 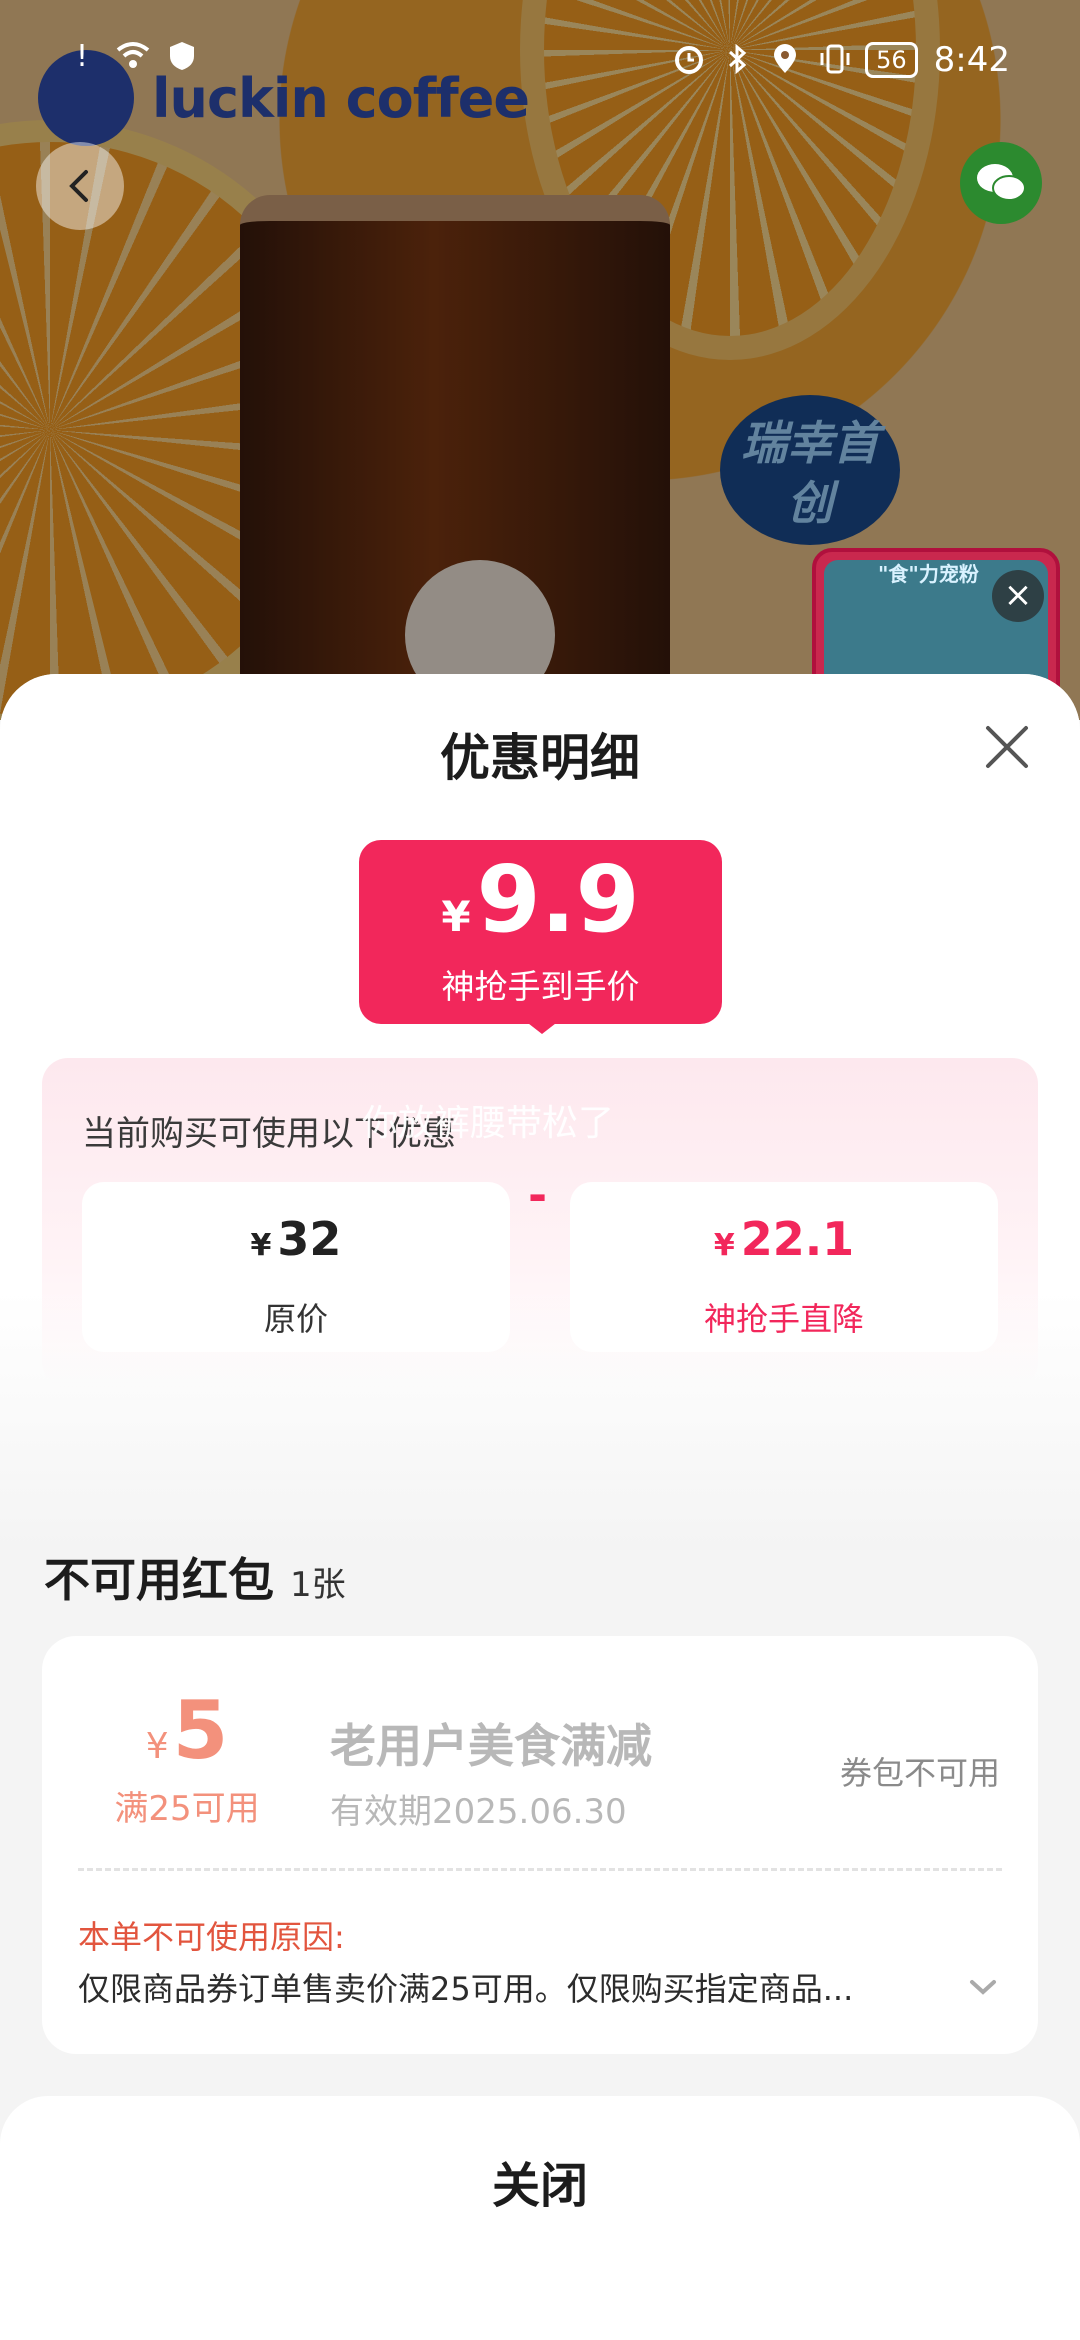 I want to click on shield-icon, so click(x=182, y=57).